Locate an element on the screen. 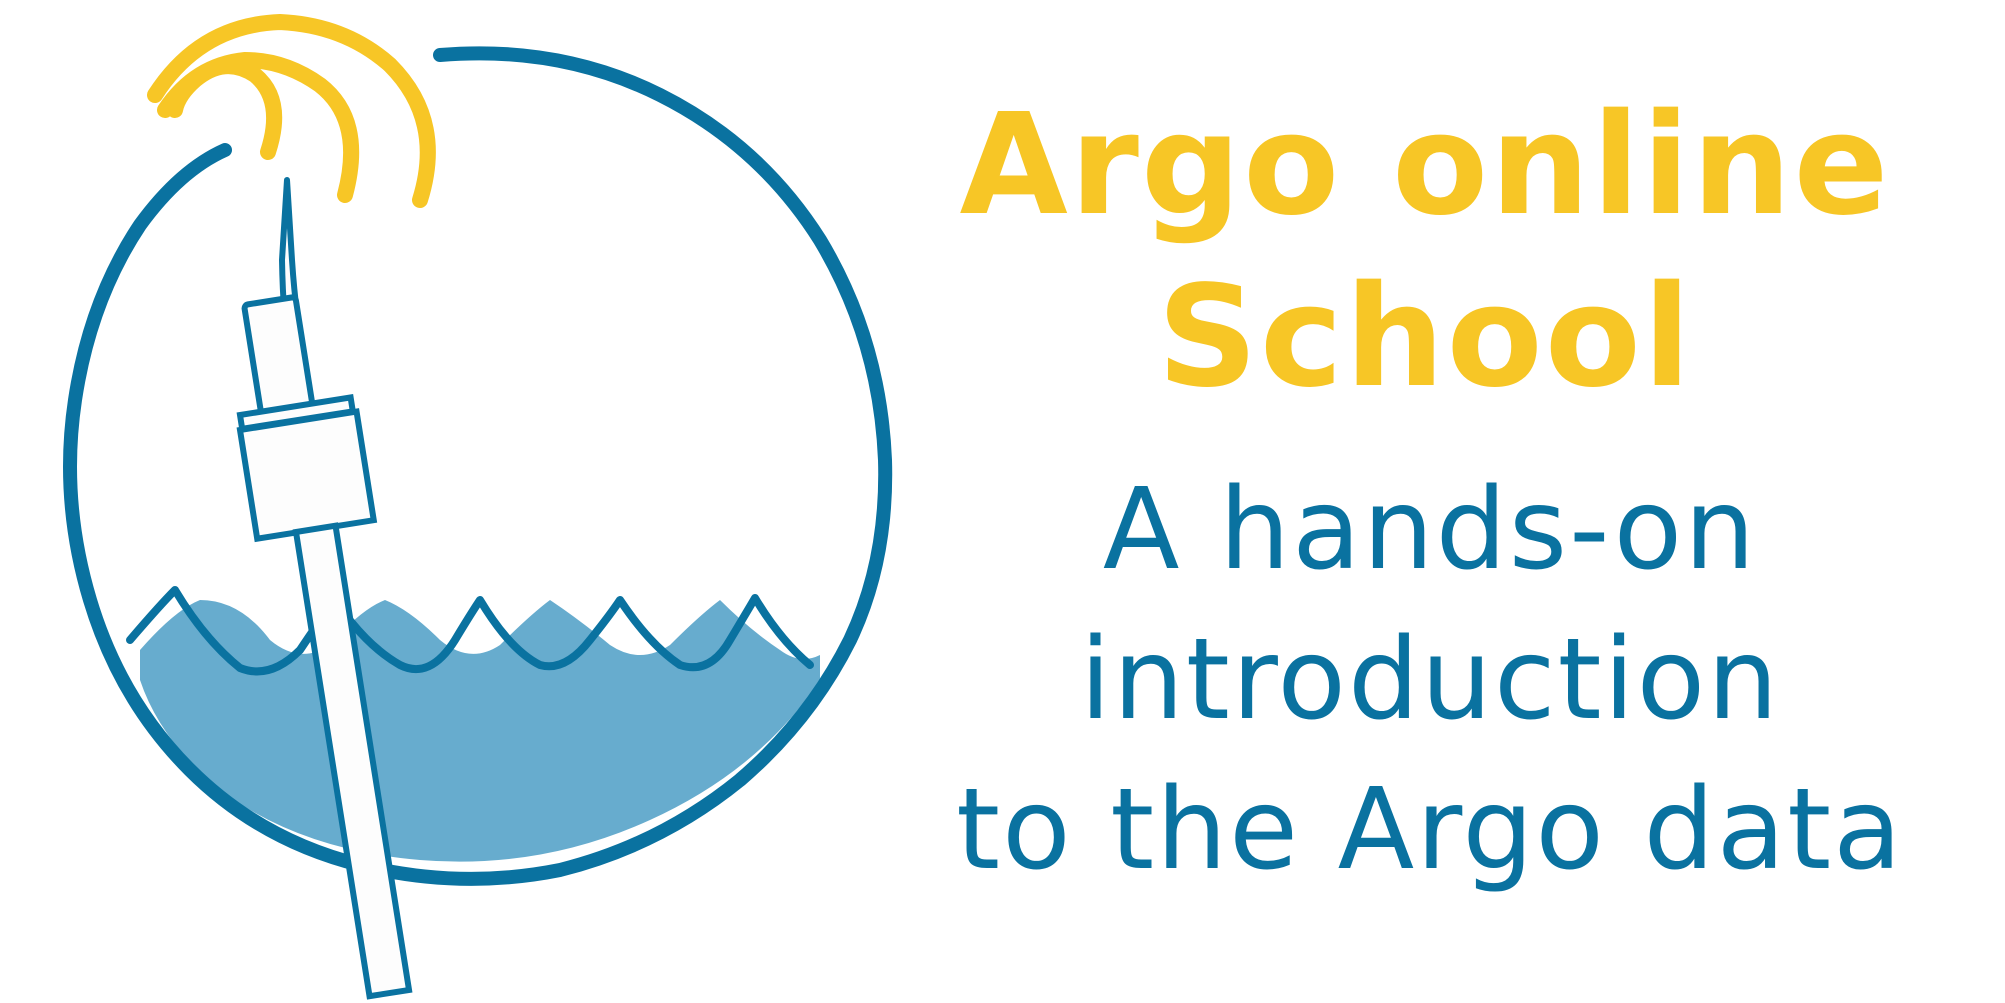  subtitle-line-1: A hands-on is located at coordinates (1430, 530).